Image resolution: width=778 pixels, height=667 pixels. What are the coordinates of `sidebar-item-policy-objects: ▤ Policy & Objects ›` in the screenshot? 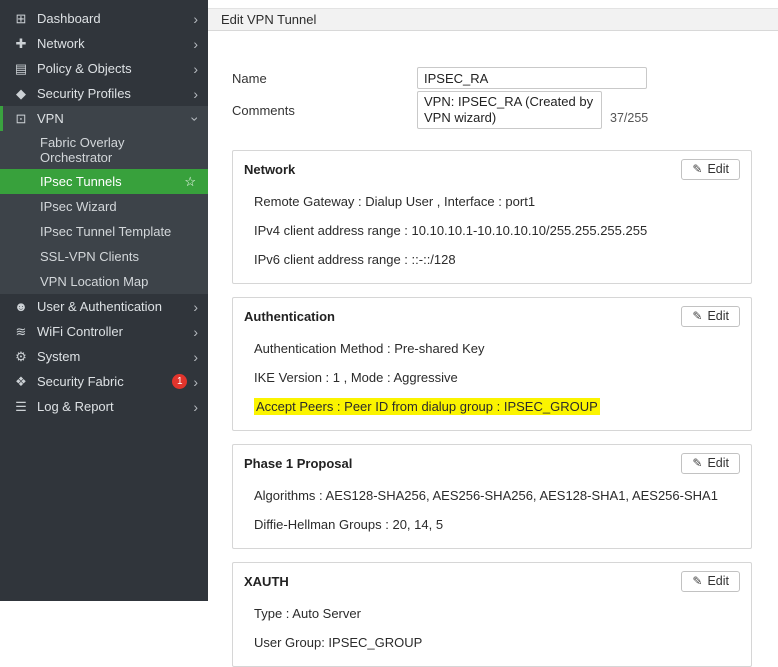 It's located at (104, 68).